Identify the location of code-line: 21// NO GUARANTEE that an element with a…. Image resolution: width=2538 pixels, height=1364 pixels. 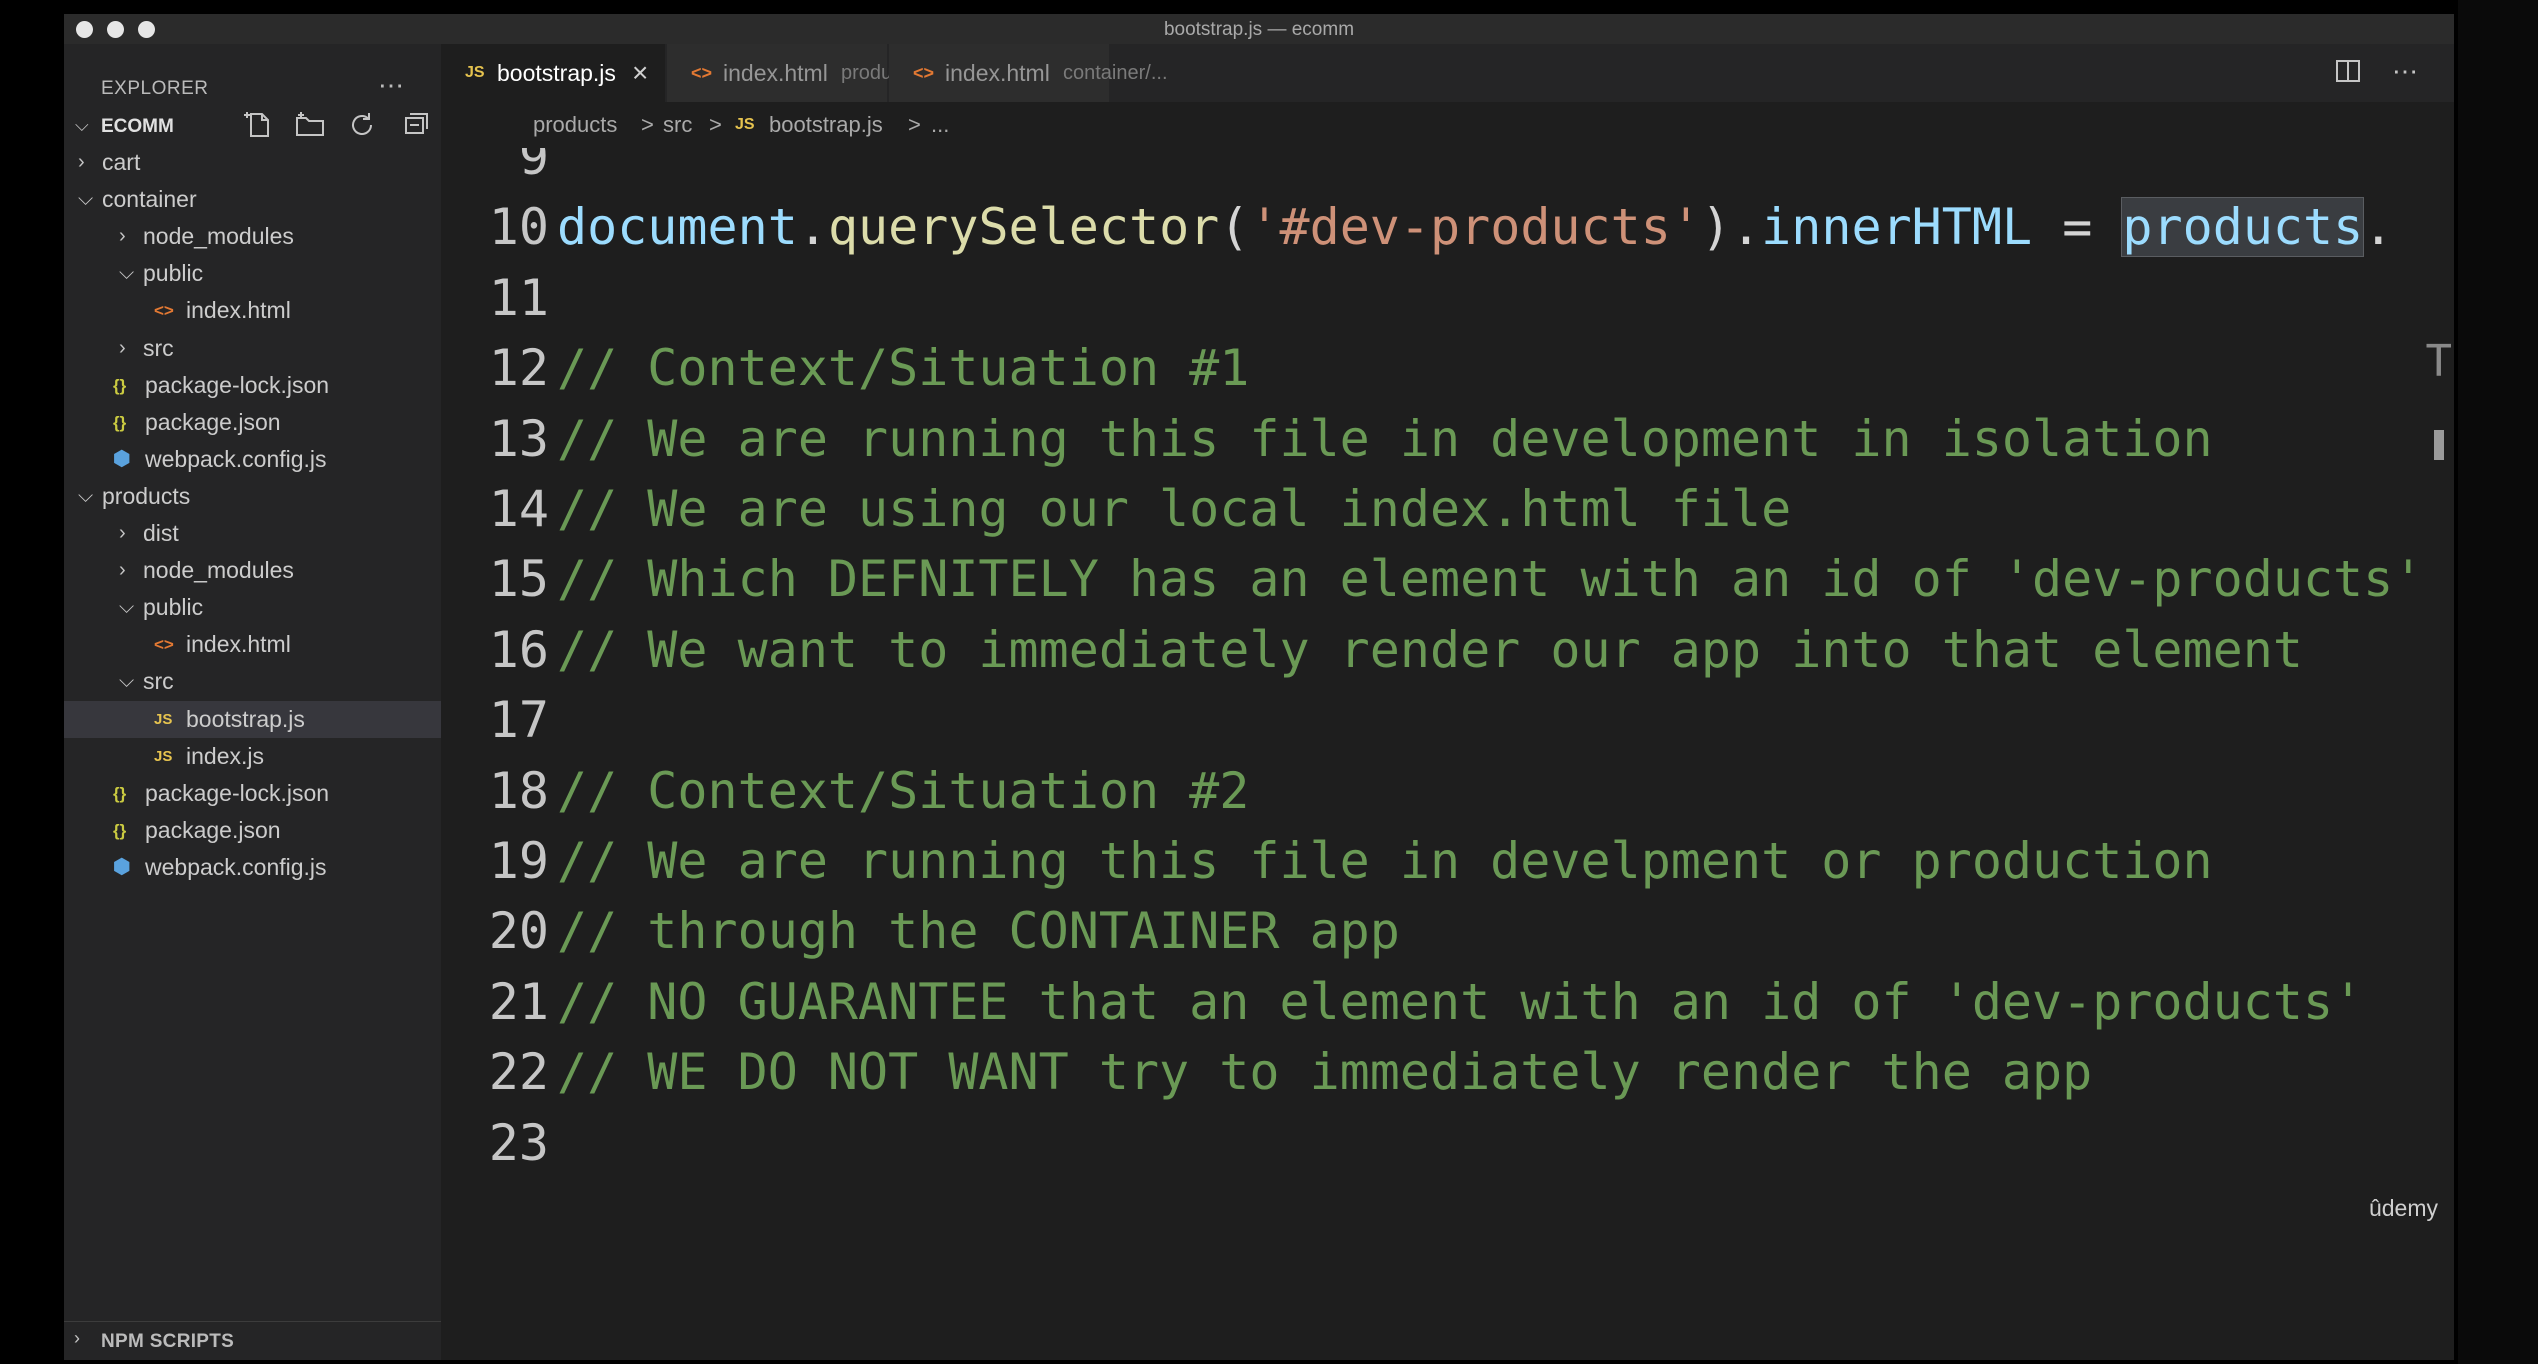
(1447, 1002).